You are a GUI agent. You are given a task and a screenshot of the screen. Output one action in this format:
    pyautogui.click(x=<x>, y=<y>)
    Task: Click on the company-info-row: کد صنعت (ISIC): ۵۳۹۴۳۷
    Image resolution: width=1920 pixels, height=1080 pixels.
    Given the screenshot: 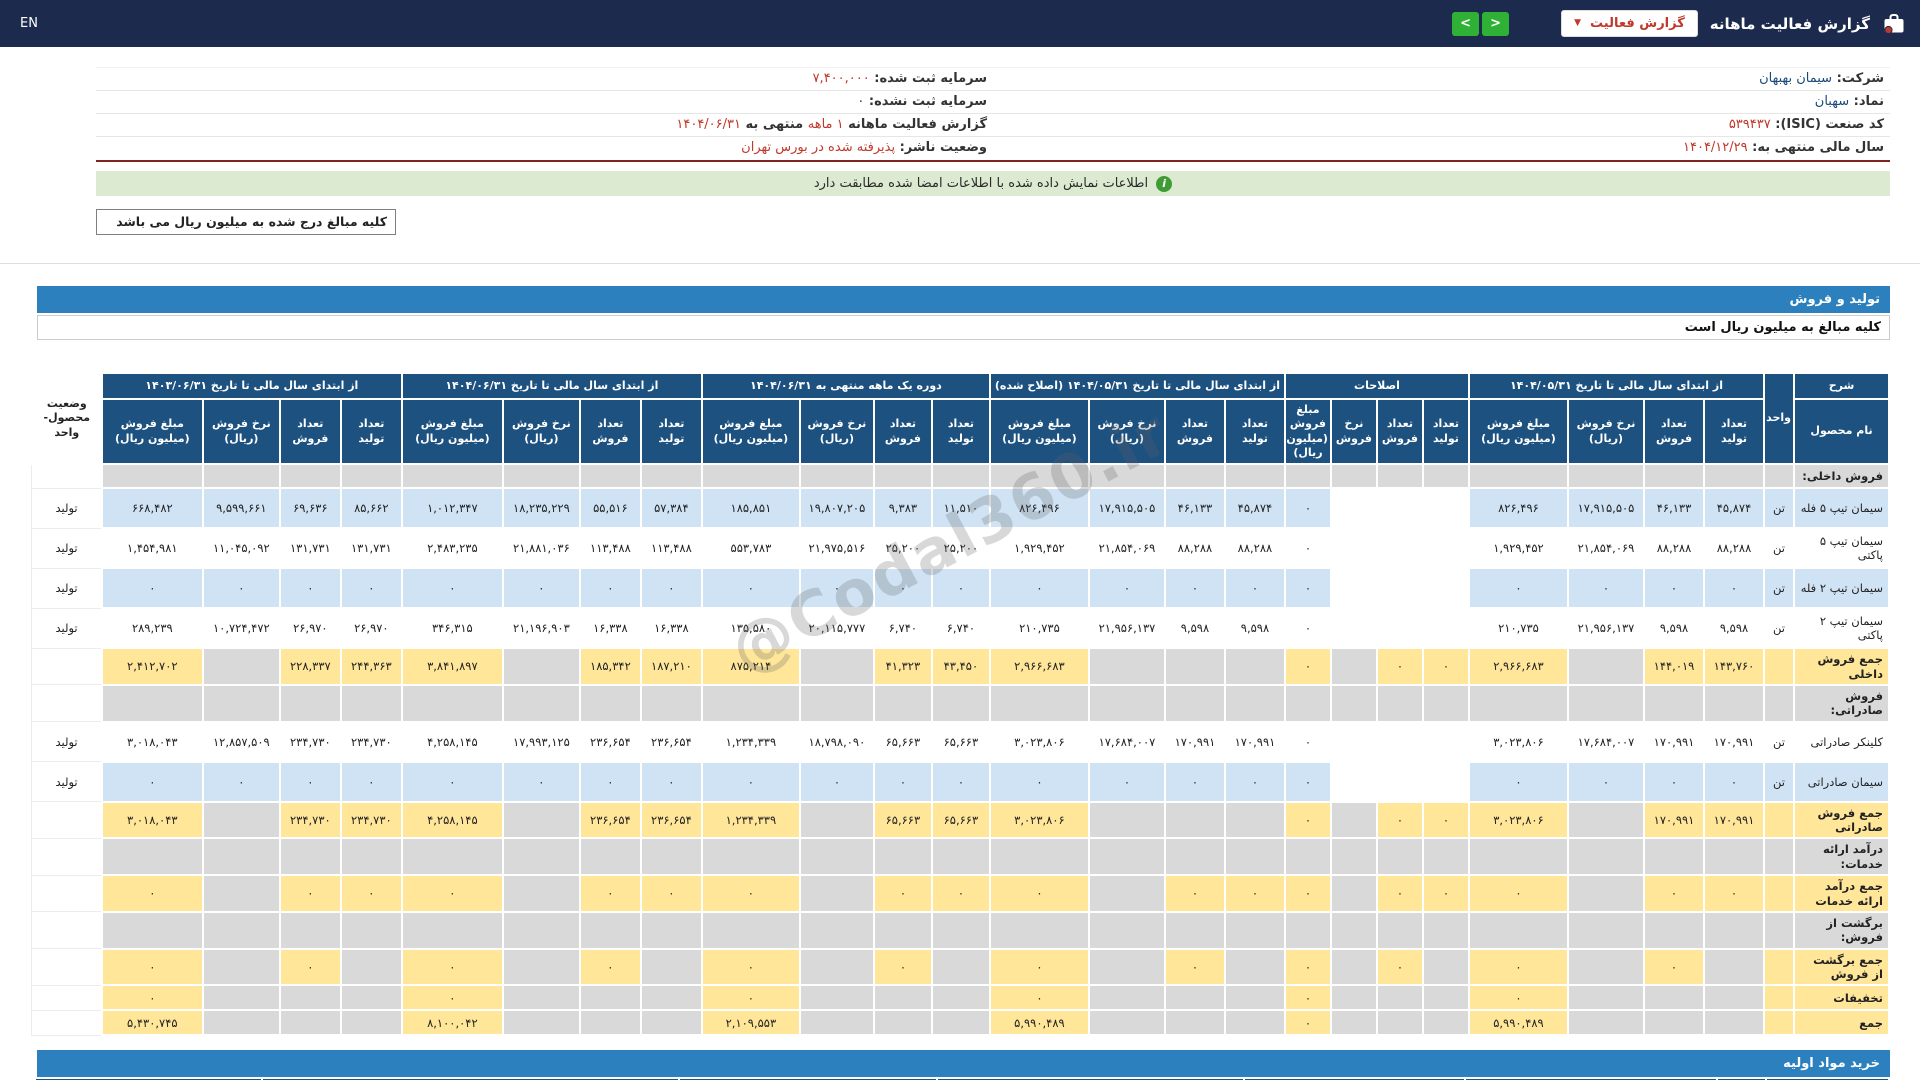 What is the action you would take?
    pyautogui.click(x=1441, y=125)
    